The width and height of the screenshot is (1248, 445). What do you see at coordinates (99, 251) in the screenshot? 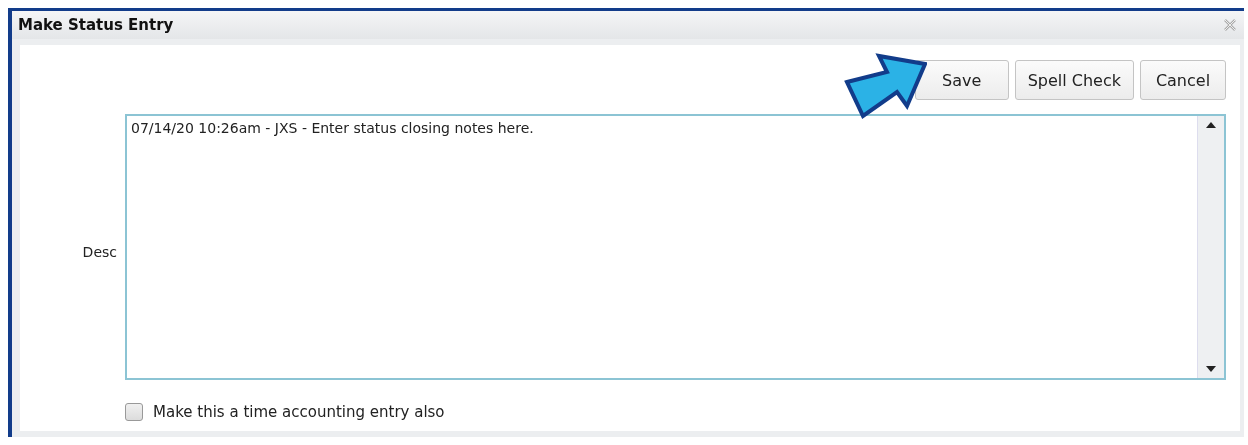
I see `desc-label: Desc` at bounding box center [99, 251].